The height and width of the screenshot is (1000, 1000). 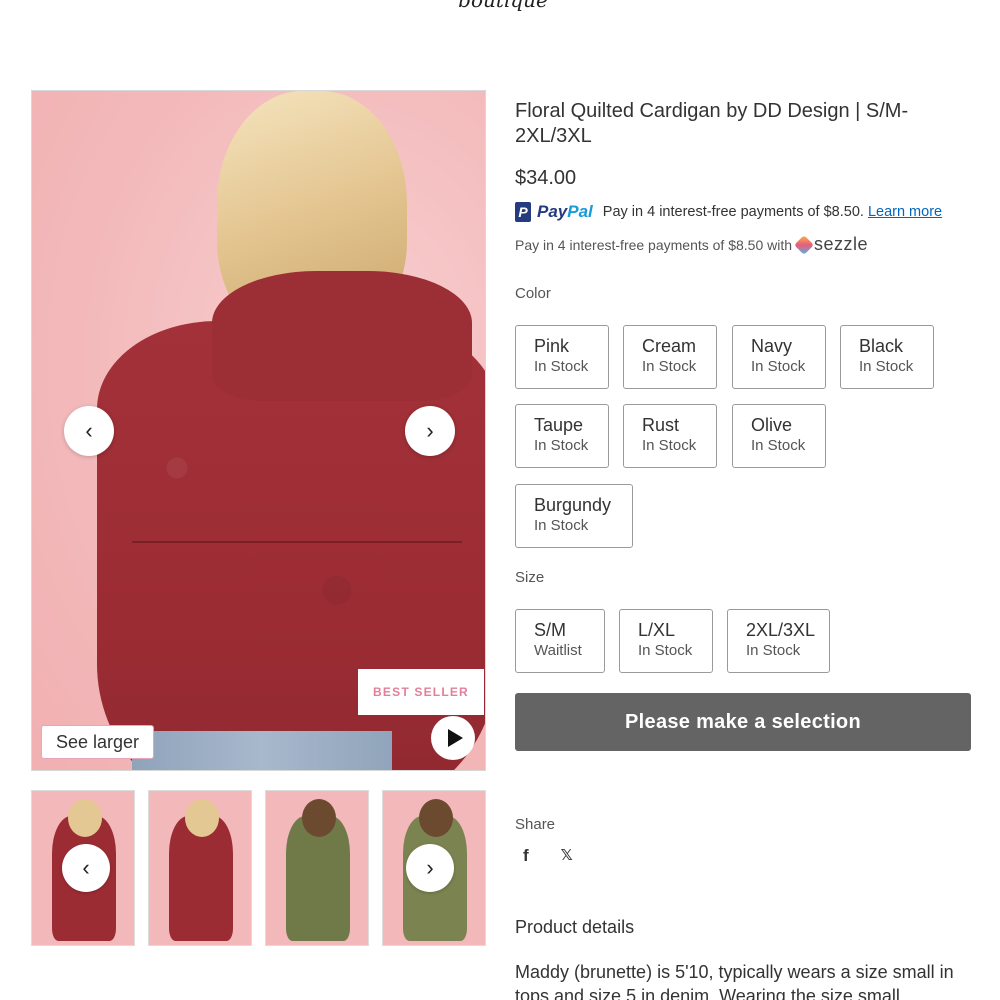 What do you see at coordinates (297, 542) in the screenshot?
I see `cardigan-seam` at bounding box center [297, 542].